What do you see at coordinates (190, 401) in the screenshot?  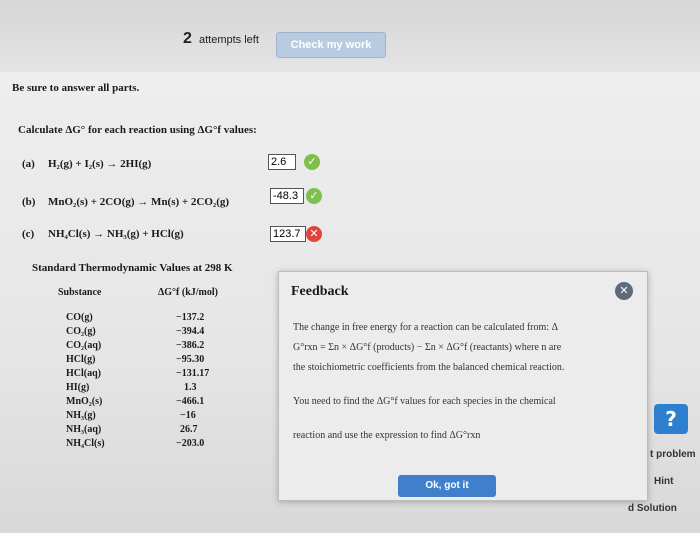 I see `table-row-value: −466.1` at bounding box center [190, 401].